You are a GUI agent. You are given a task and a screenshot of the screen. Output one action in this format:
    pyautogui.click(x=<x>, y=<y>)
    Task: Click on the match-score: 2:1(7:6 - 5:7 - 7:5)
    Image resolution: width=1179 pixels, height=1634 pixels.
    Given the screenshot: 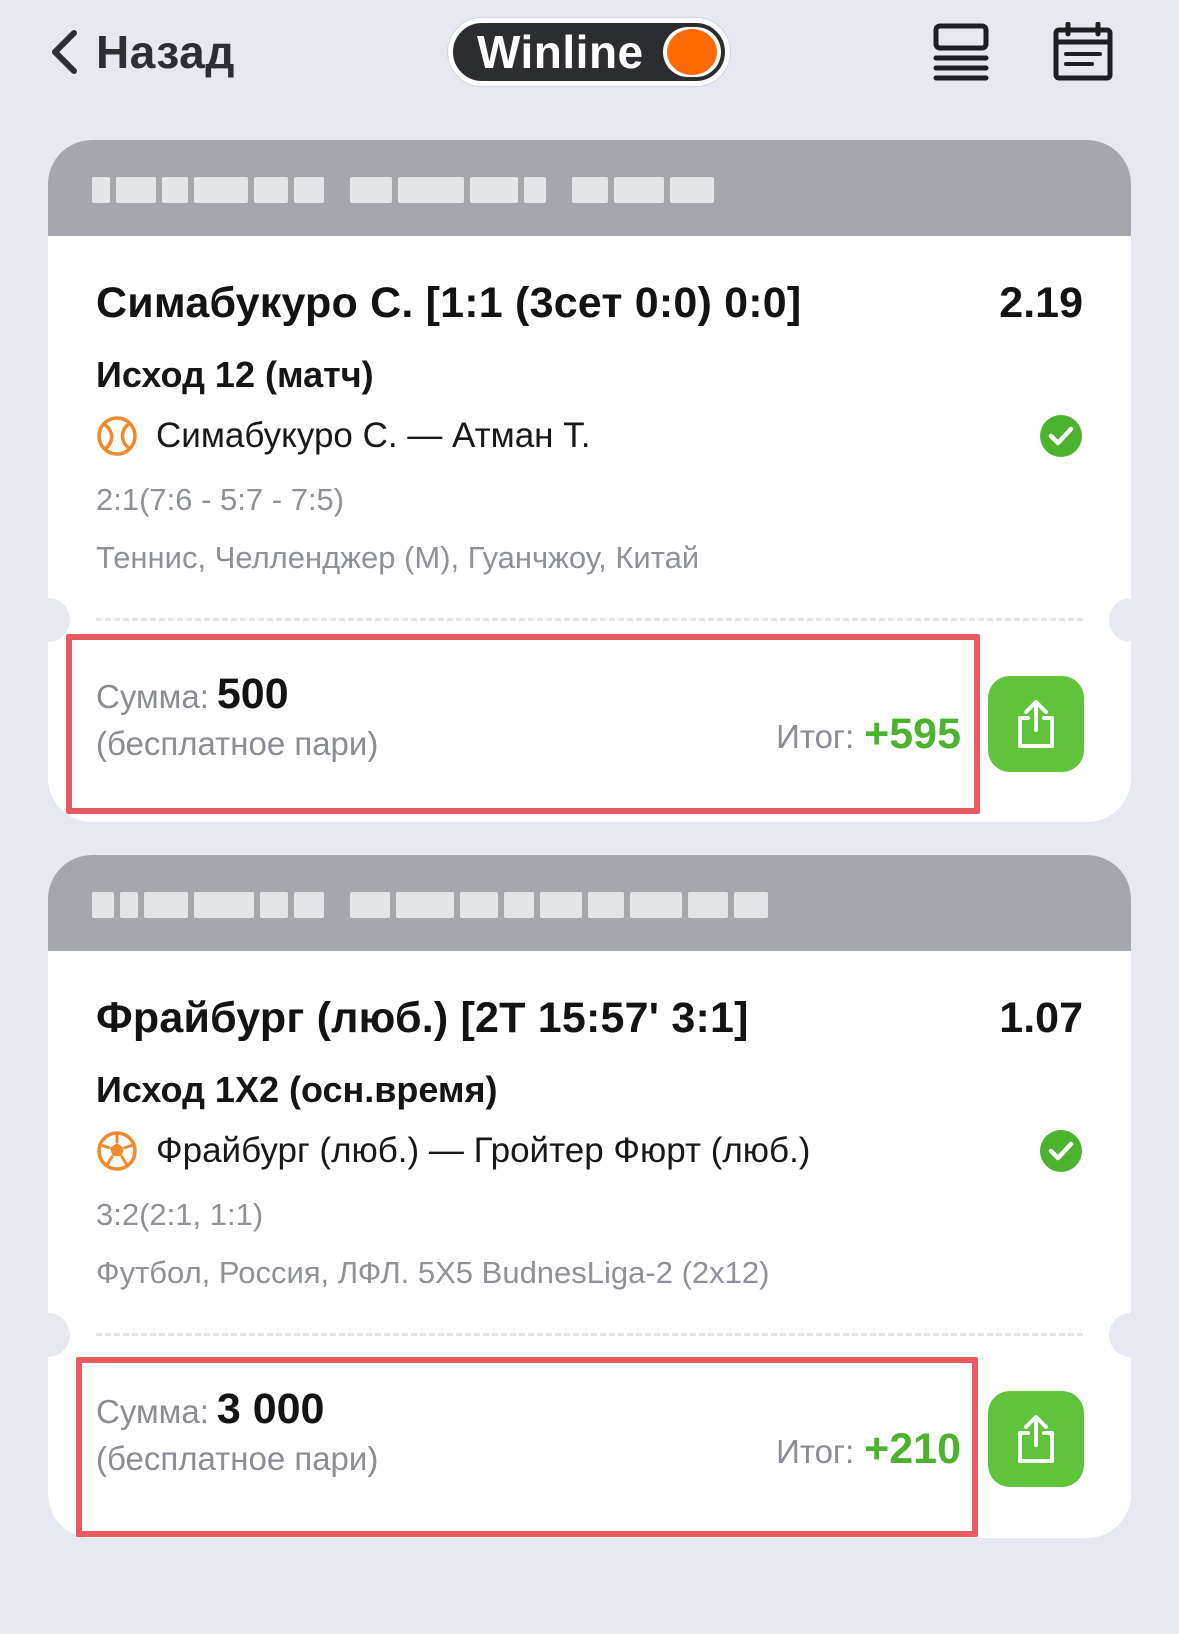 What is the action you would take?
    pyautogui.click(x=220, y=499)
    